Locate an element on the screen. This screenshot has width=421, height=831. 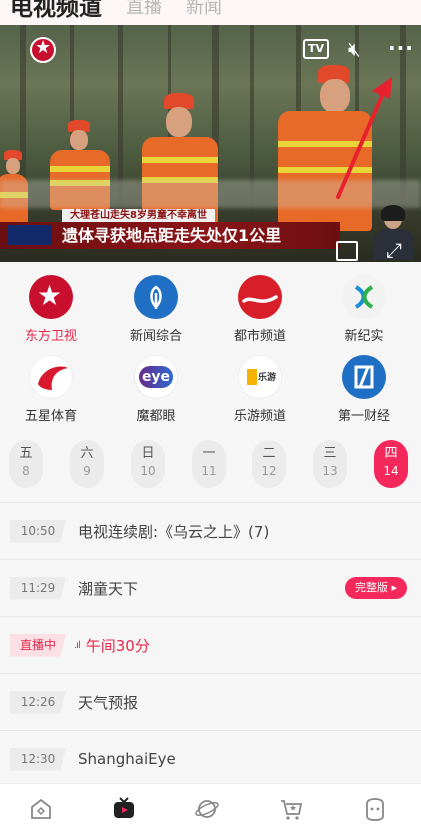
program-title: 潮童天下 is located at coordinates (108, 588).